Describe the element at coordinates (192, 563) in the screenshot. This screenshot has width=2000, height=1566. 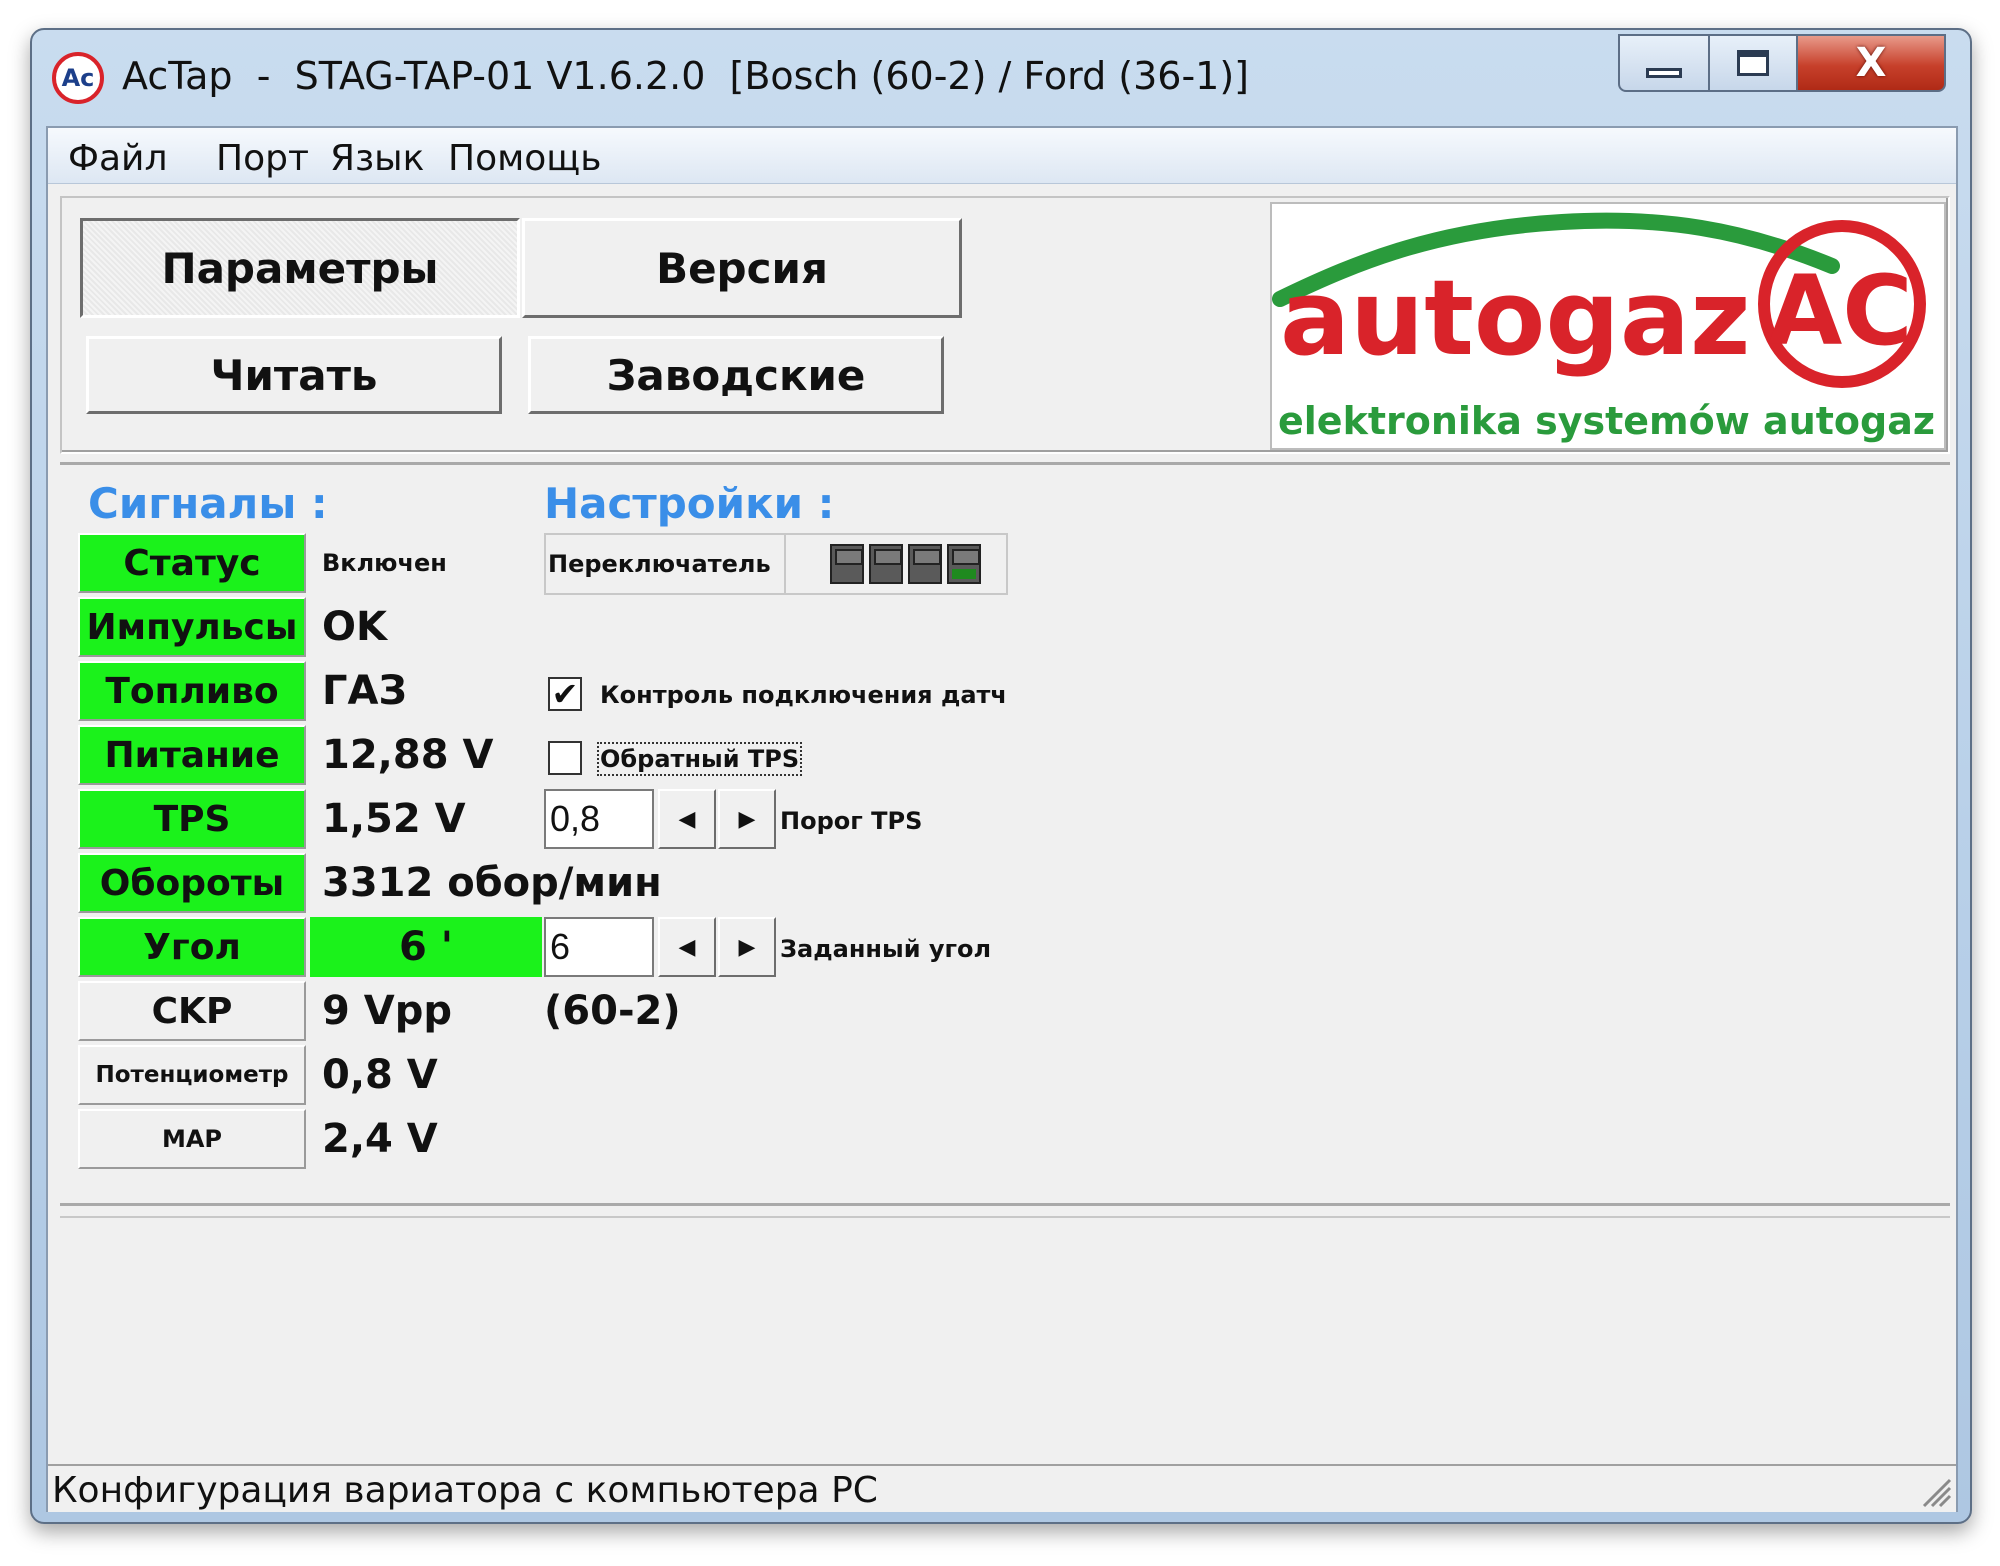
I see `signal-label-status: Статус` at that location.